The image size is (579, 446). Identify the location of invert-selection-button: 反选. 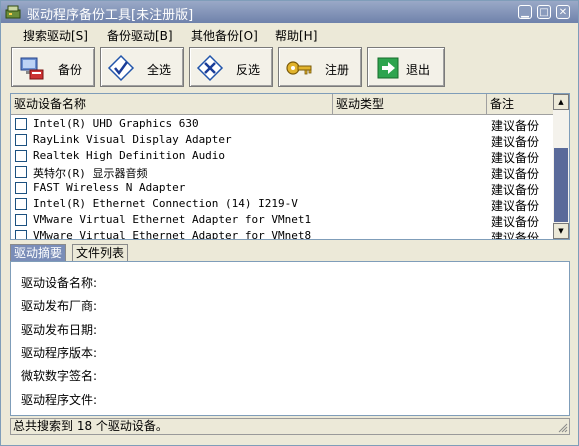
(231, 67).